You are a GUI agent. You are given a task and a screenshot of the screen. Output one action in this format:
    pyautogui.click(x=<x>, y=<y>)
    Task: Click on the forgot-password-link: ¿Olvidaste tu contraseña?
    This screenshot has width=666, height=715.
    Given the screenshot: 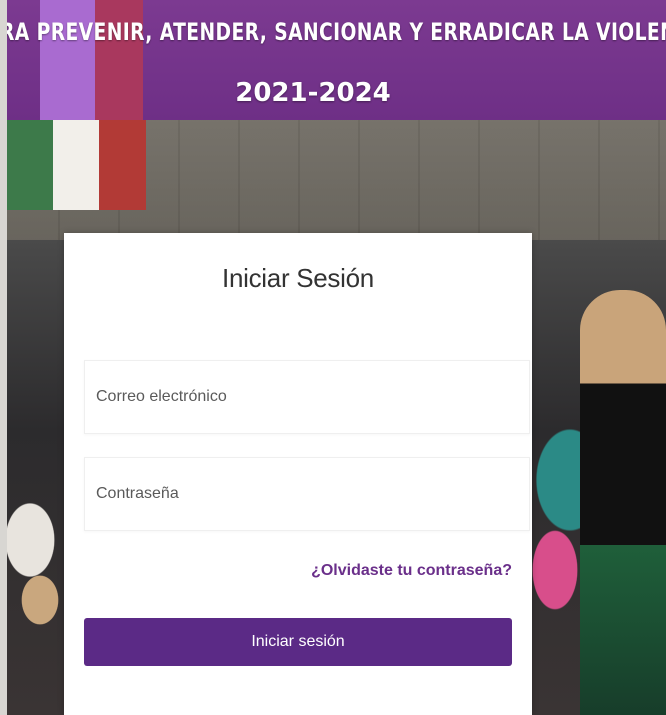 What is the action you would take?
    pyautogui.click(x=411, y=571)
    